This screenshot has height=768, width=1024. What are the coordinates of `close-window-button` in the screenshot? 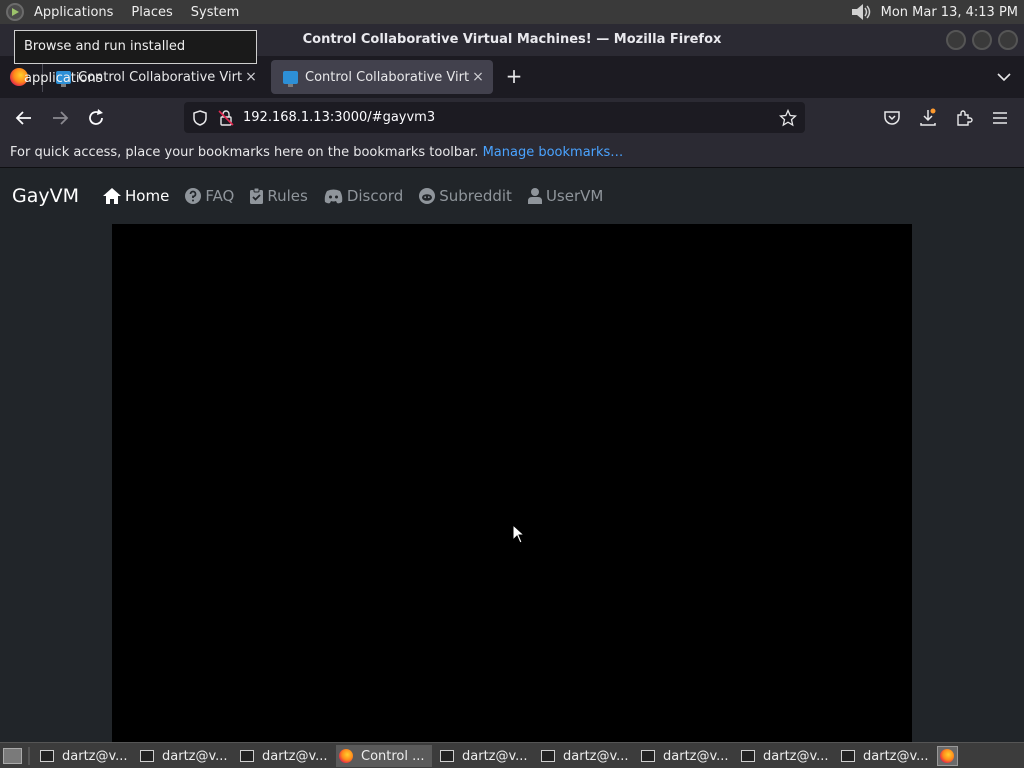 It's located at (1008, 40).